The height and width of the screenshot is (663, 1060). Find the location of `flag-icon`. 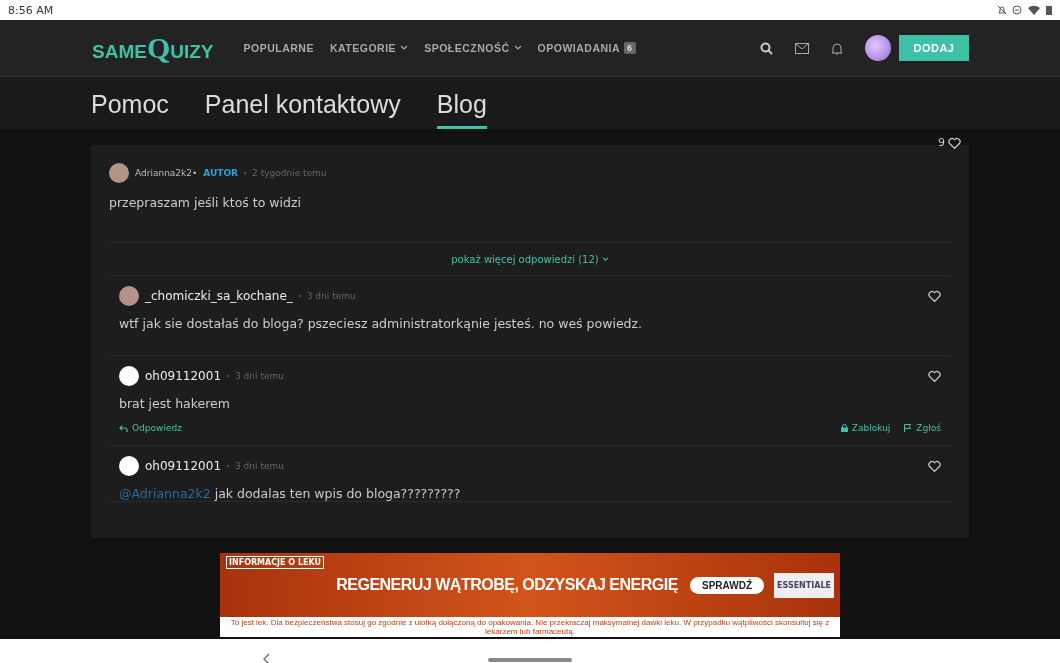

flag-icon is located at coordinates (908, 428).